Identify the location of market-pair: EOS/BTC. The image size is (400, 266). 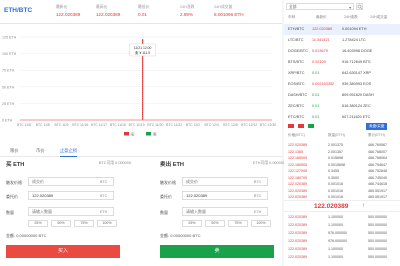
(296, 84).